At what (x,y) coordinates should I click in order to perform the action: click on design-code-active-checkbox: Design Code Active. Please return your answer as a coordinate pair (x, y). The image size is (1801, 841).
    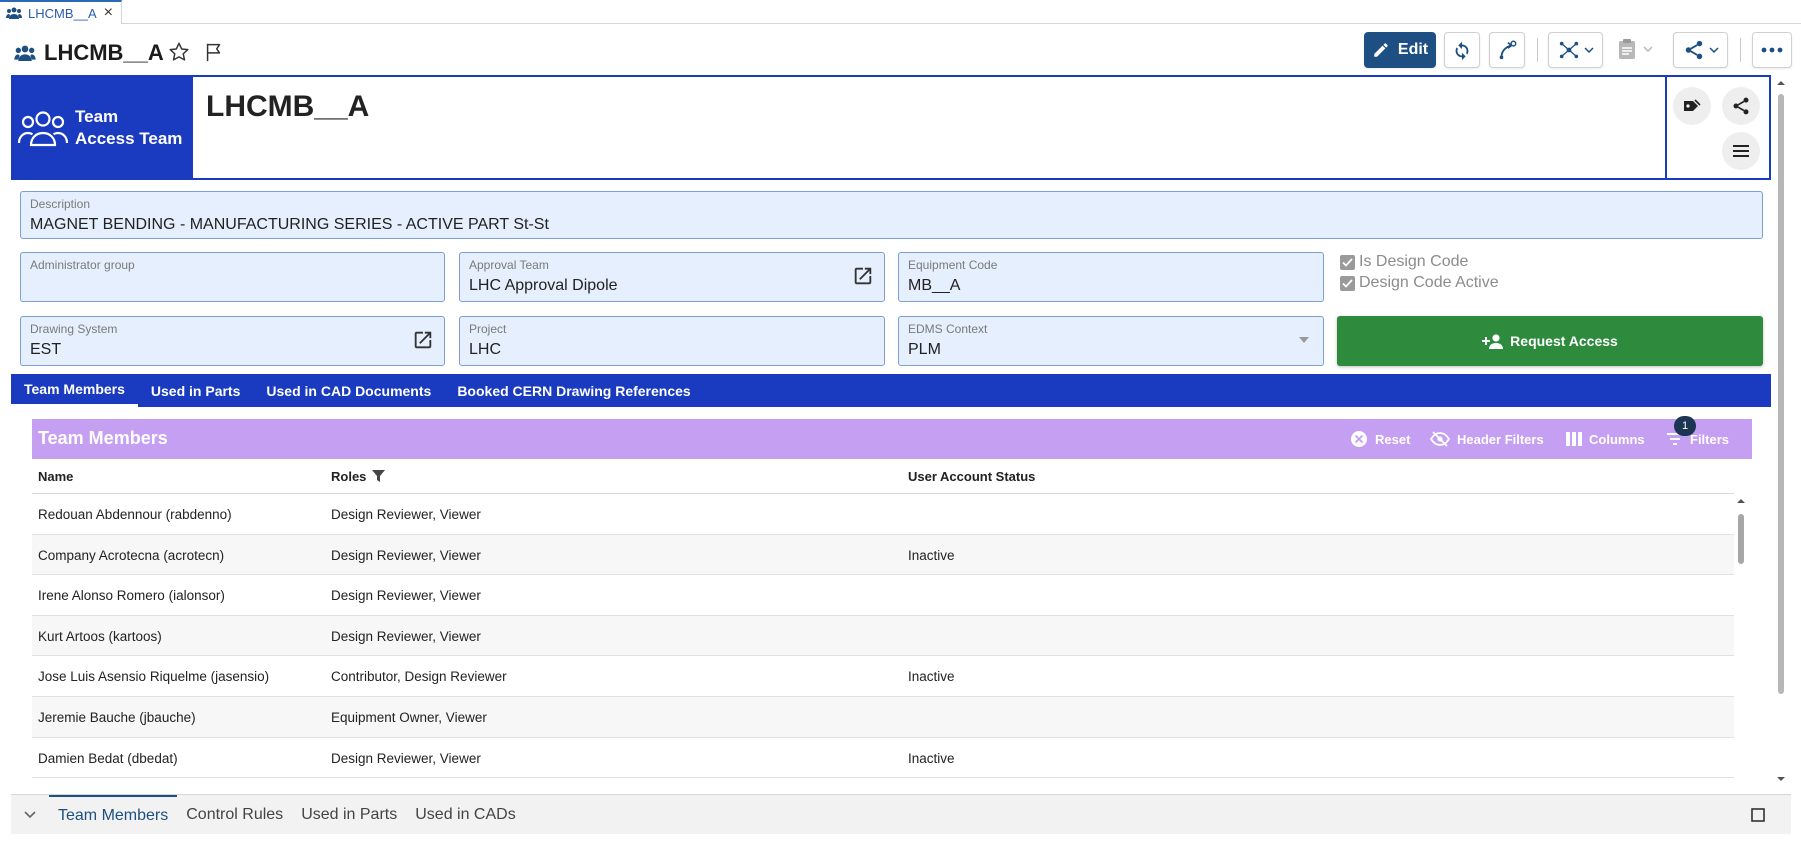
    Looking at the image, I should click on (1419, 283).